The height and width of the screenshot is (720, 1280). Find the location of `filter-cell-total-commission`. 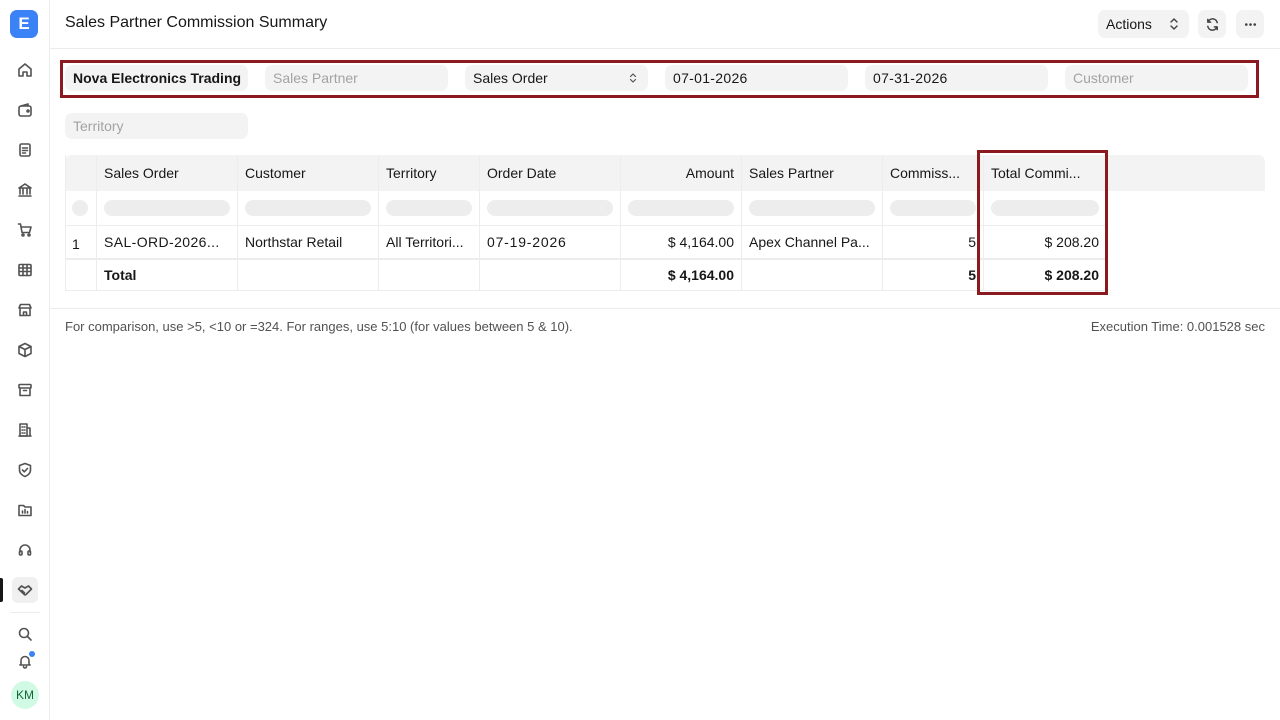

filter-cell-total-commission is located at coordinates (1045, 208).